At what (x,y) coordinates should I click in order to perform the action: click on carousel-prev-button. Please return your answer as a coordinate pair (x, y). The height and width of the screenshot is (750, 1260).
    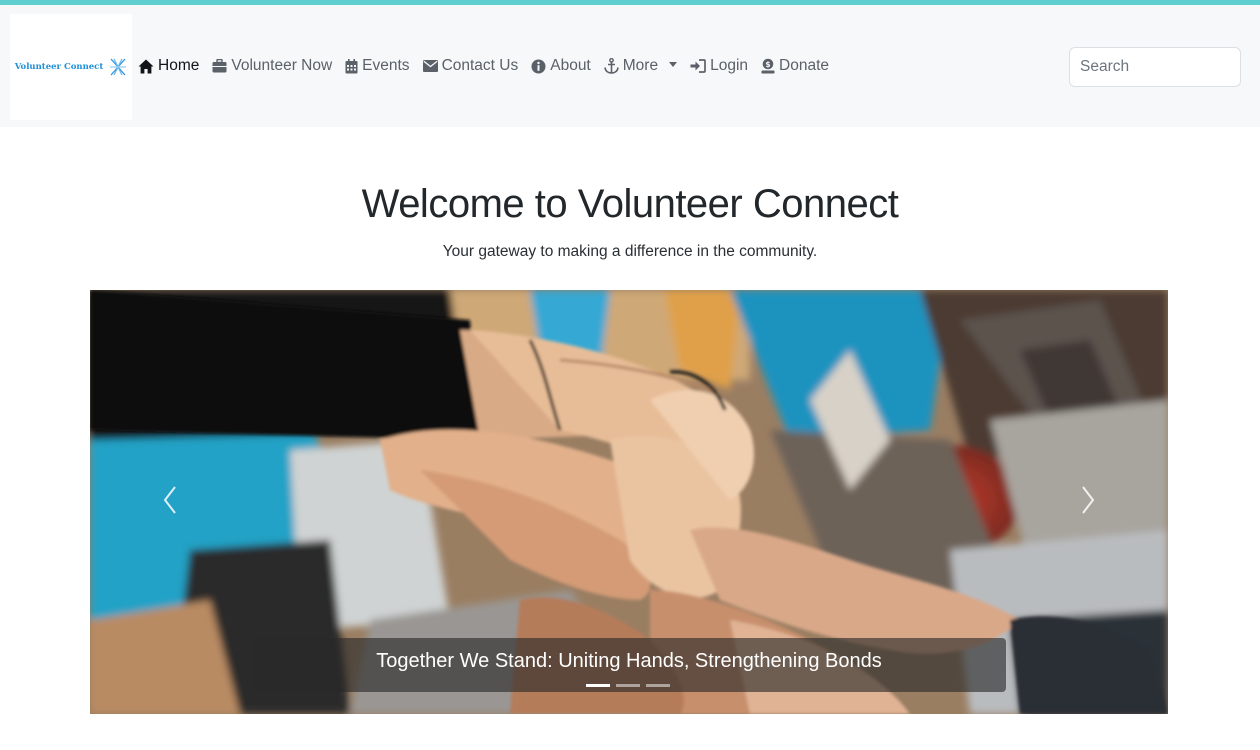
    Looking at the image, I should click on (170, 500).